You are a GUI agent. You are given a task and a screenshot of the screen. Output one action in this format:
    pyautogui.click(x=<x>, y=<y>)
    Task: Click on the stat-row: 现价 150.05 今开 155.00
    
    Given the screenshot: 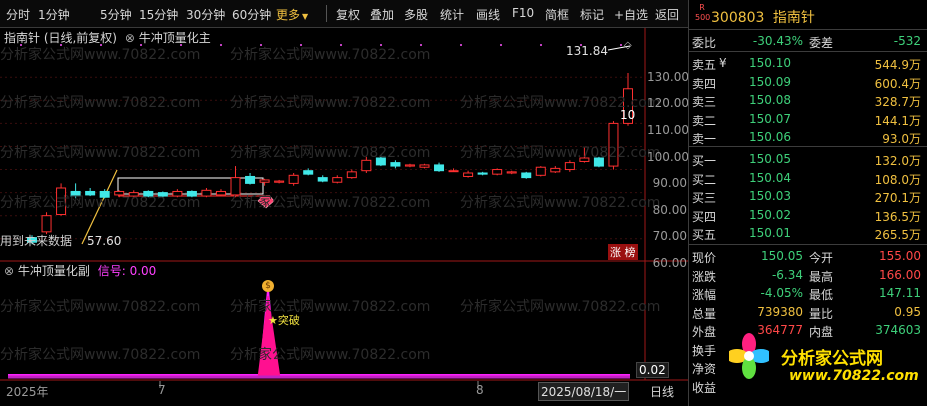 What is the action you would take?
    pyautogui.click(x=807, y=256)
    